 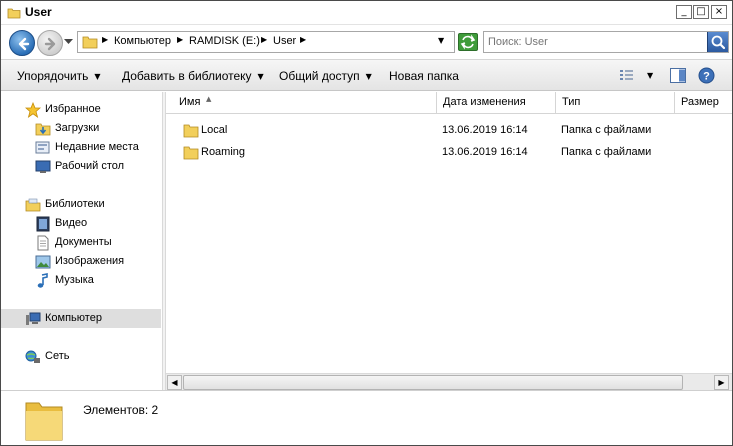 What do you see at coordinates (650, 75) in the screenshot?
I see `view-dropdown-icon: ▼` at bounding box center [650, 75].